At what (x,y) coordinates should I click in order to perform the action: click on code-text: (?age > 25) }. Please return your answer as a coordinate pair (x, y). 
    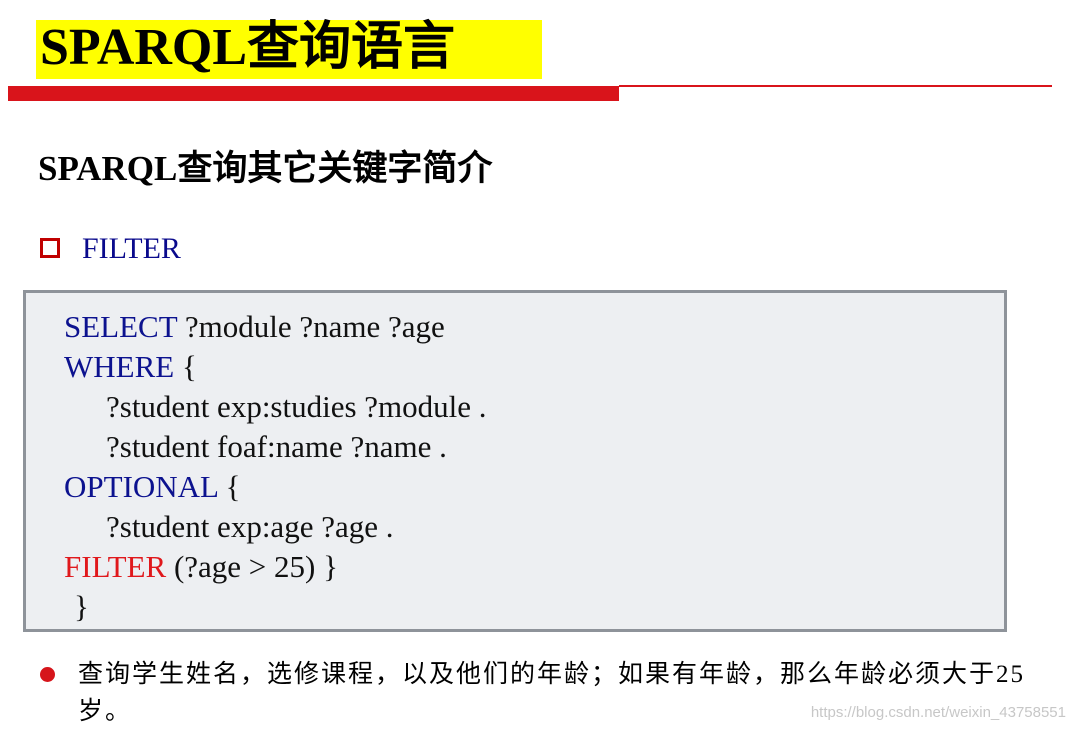
    Looking at the image, I should click on (252, 566).